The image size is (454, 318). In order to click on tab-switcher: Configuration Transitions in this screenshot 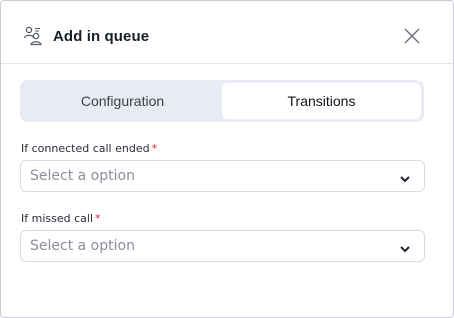, I will do `click(222, 101)`.